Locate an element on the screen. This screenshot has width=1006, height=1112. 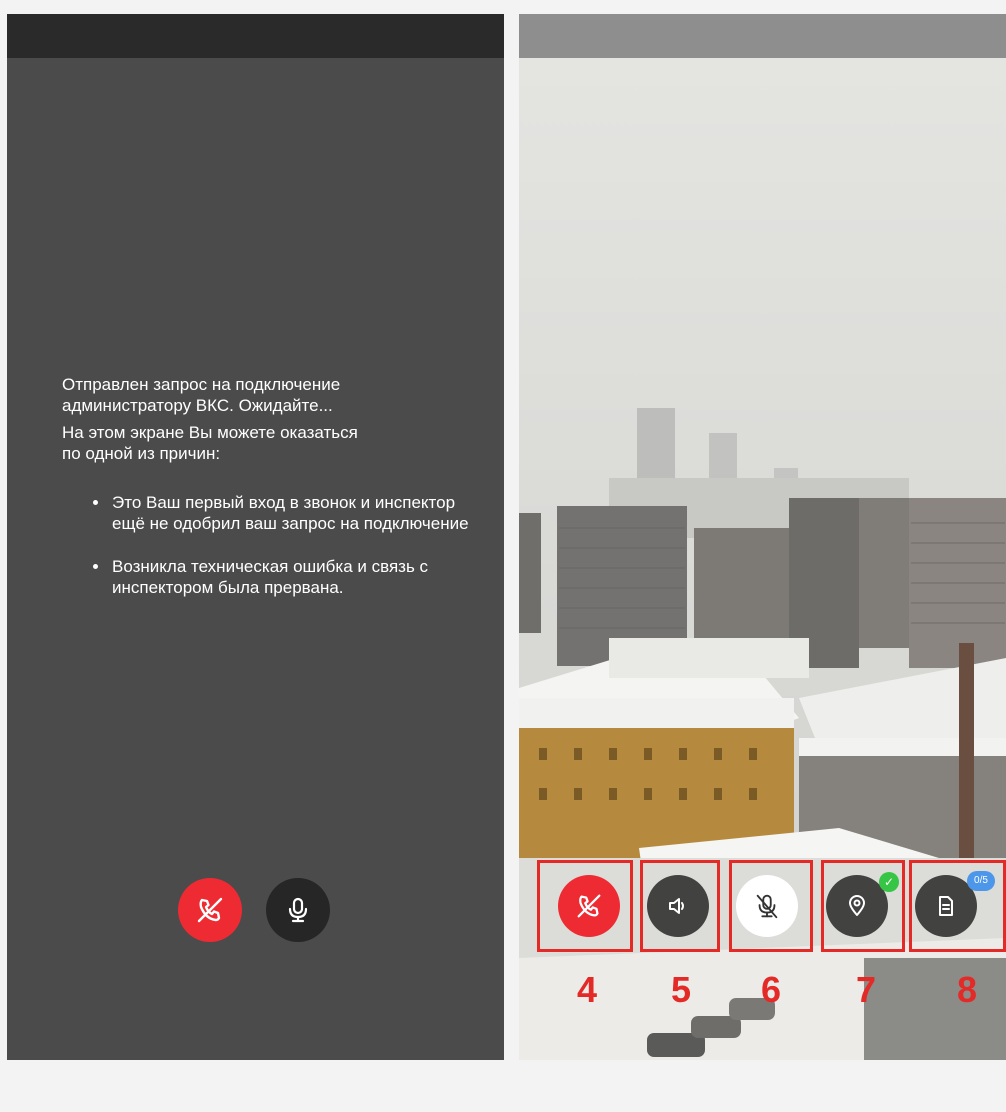
callout-number: 5 is located at coordinates (681, 989).